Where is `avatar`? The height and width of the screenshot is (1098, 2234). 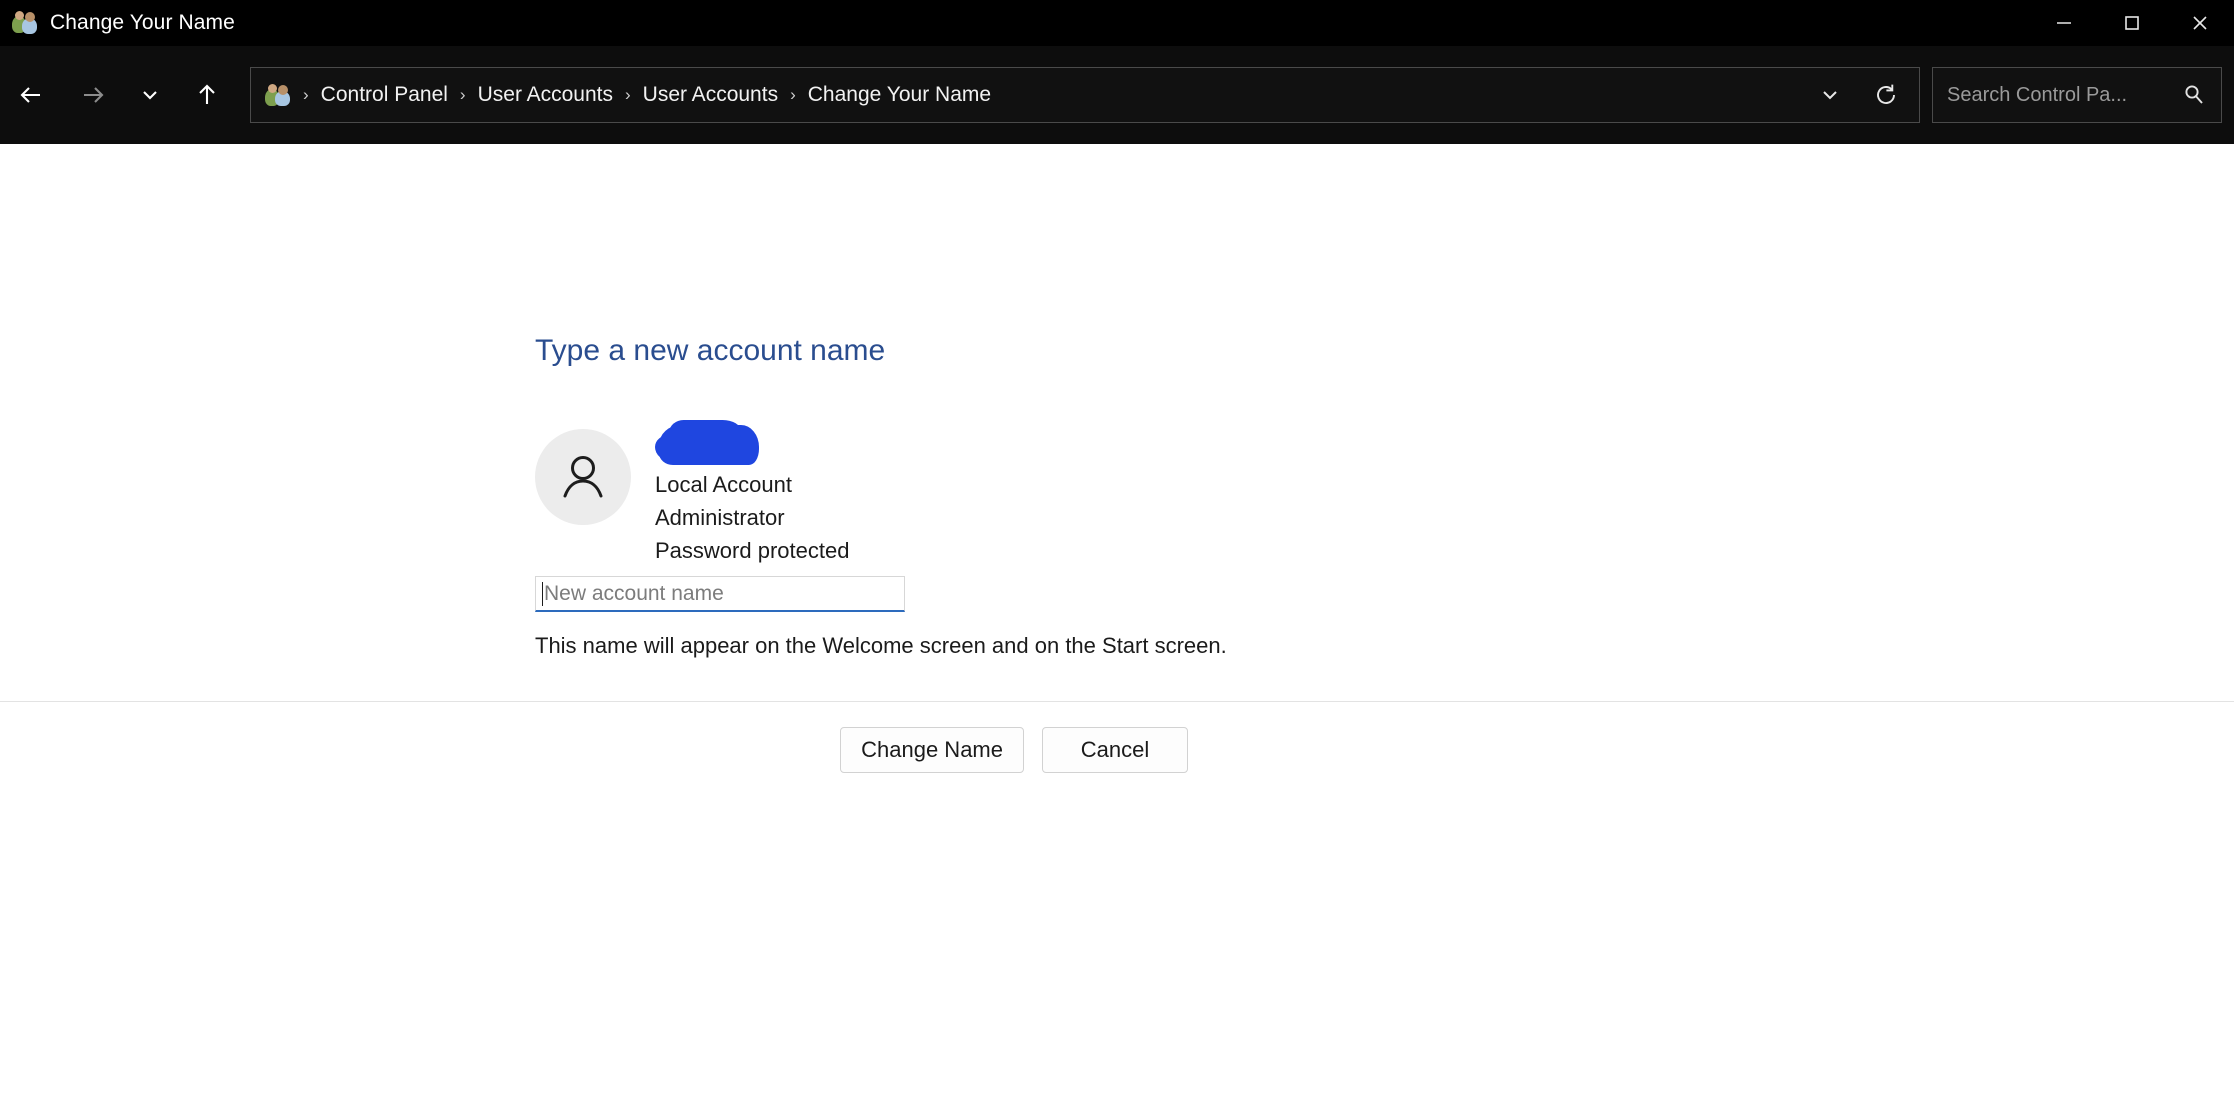 avatar is located at coordinates (583, 477).